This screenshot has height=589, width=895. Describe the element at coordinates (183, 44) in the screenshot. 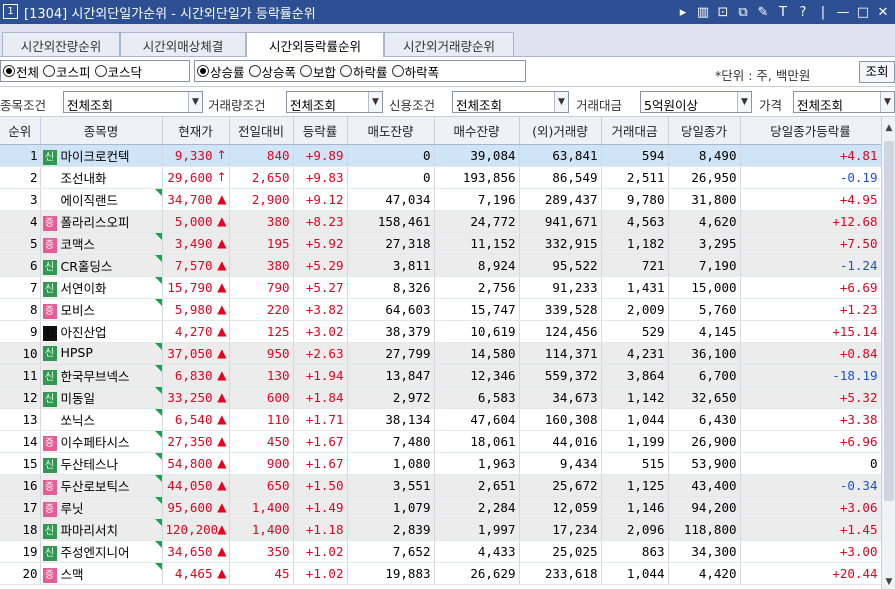

I see `tab-aftermarket-trades: 시간외매상체결` at that location.